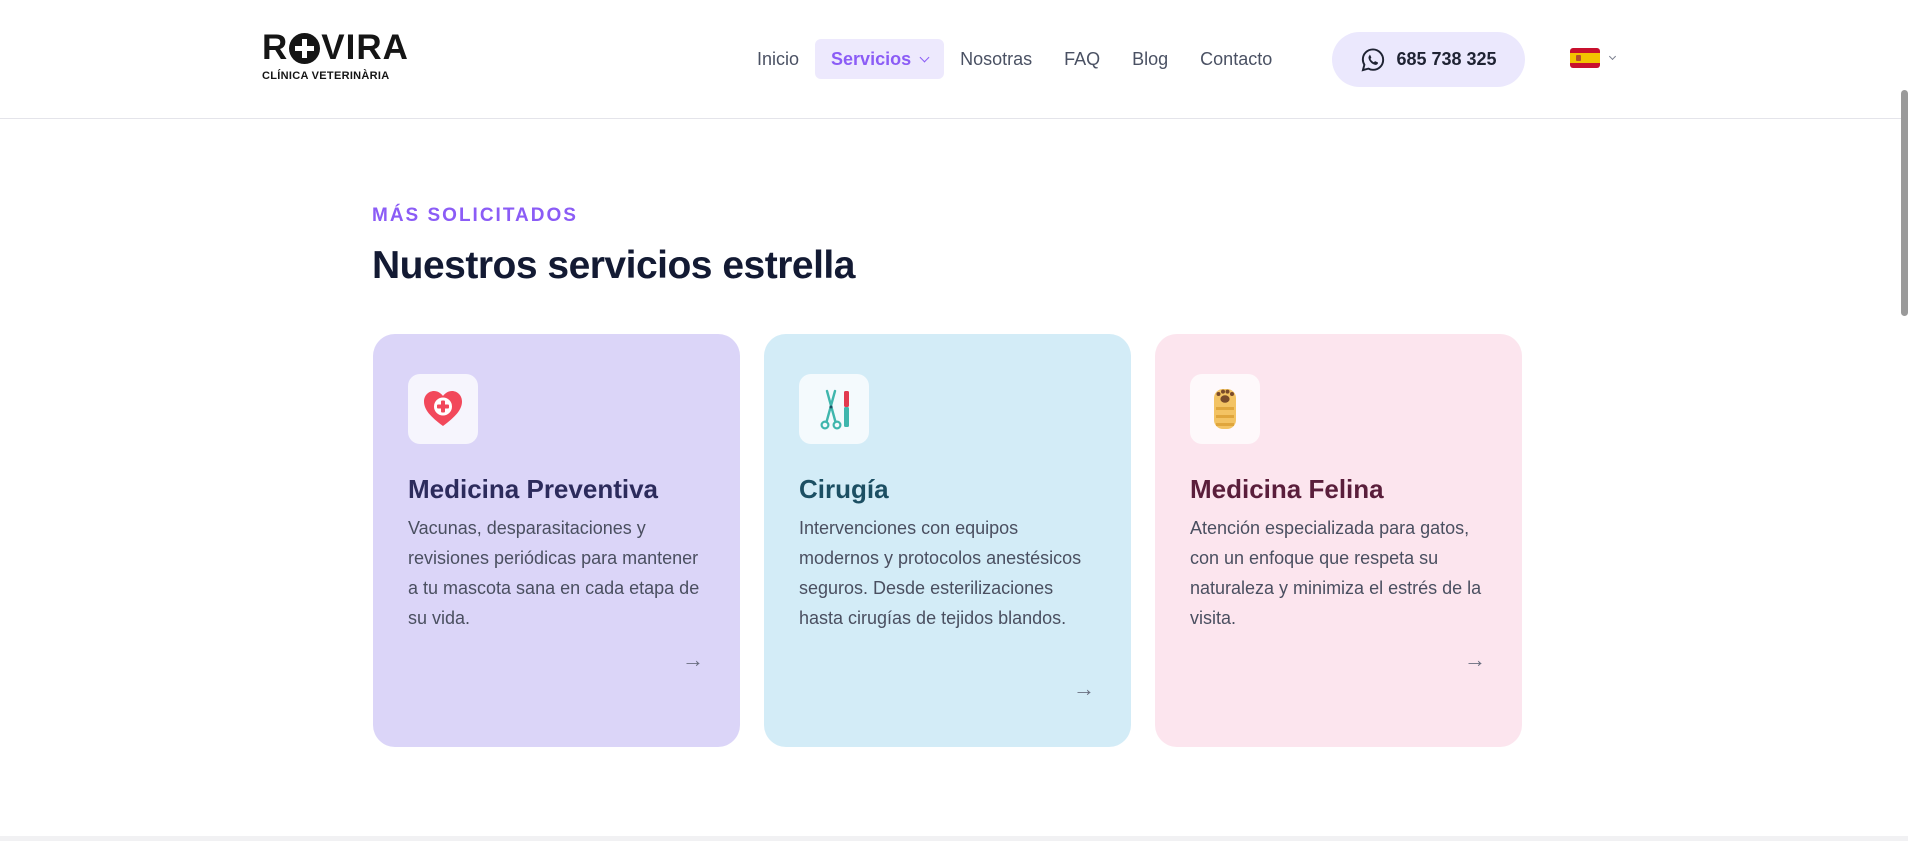 Image resolution: width=1908 pixels, height=841 pixels. Describe the element at coordinates (778, 59) in the screenshot. I see `nav-item-inicio: Inicio` at that location.